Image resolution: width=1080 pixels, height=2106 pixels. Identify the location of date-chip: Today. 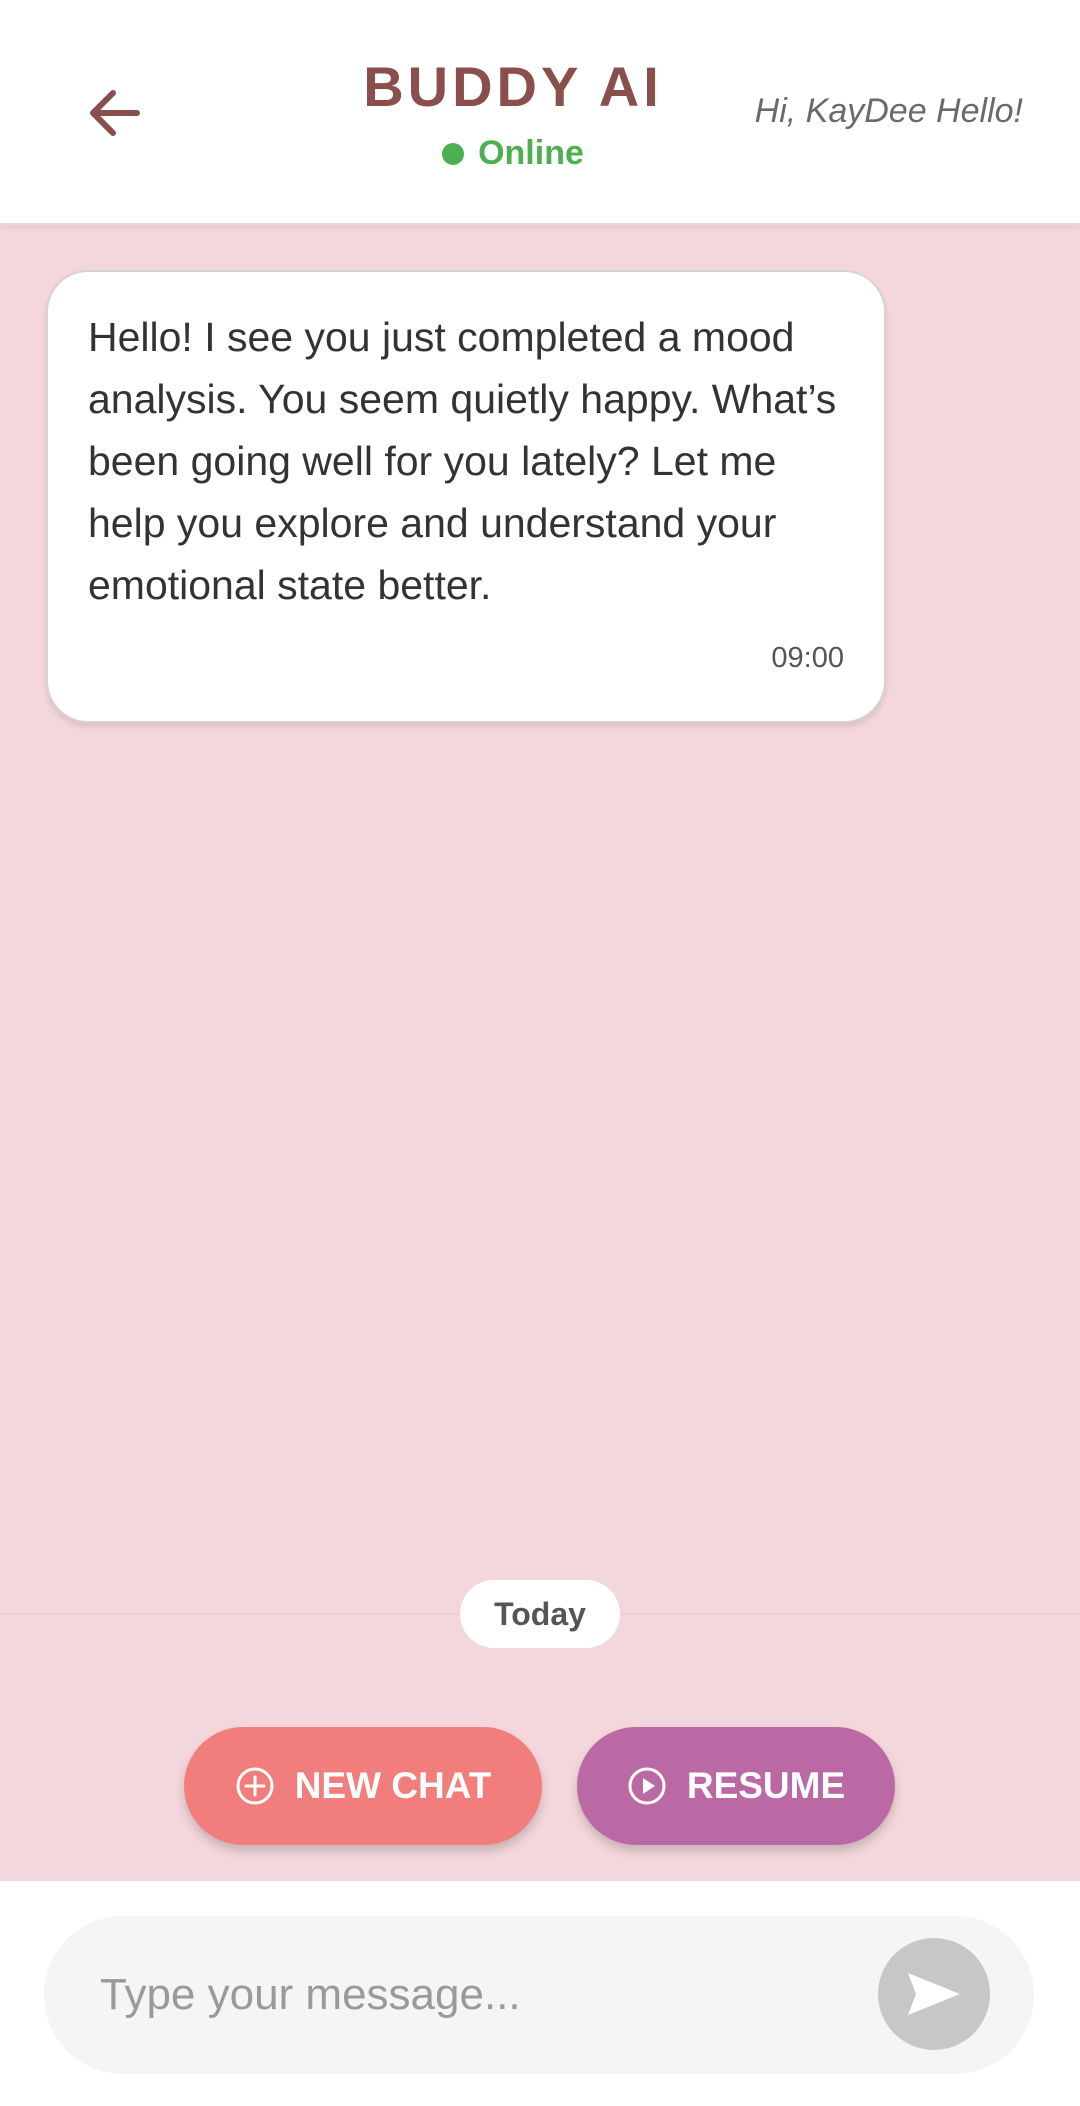
(540, 1614).